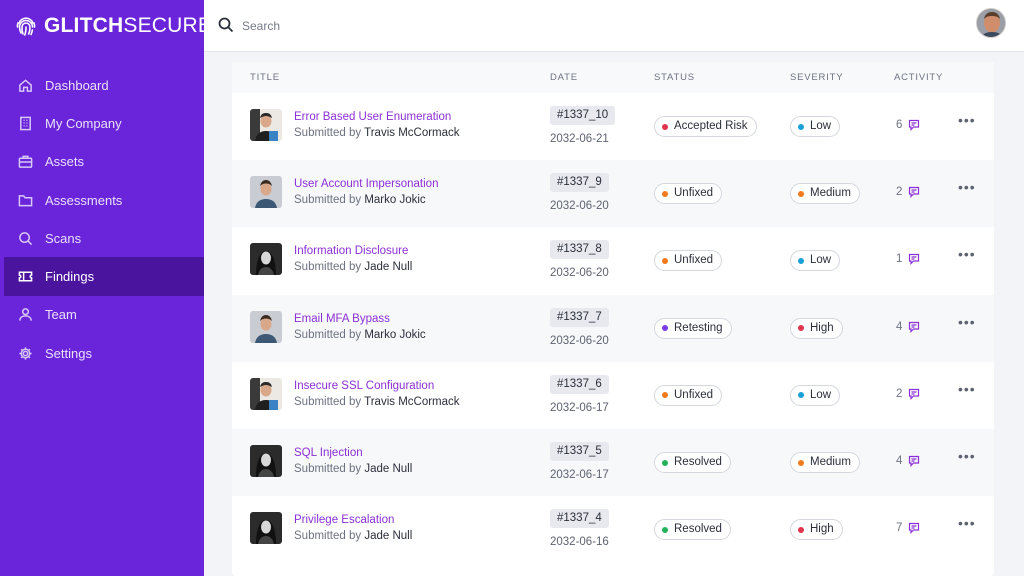 The height and width of the screenshot is (576, 1024). I want to click on home-icon, so click(25, 85).